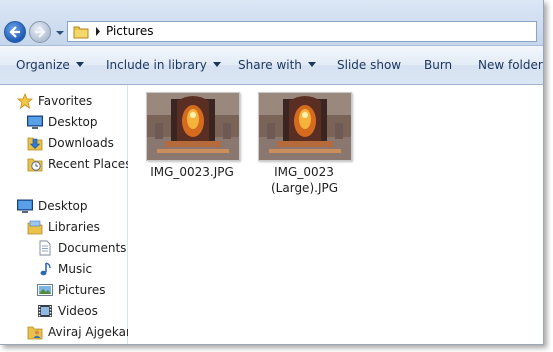  Describe the element at coordinates (156, 65) in the screenshot. I see `include-in-library-label: Include in library` at that location.